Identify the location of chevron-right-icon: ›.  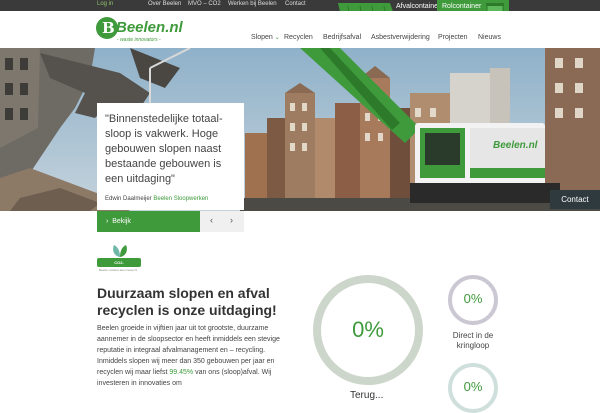
(107, 221).